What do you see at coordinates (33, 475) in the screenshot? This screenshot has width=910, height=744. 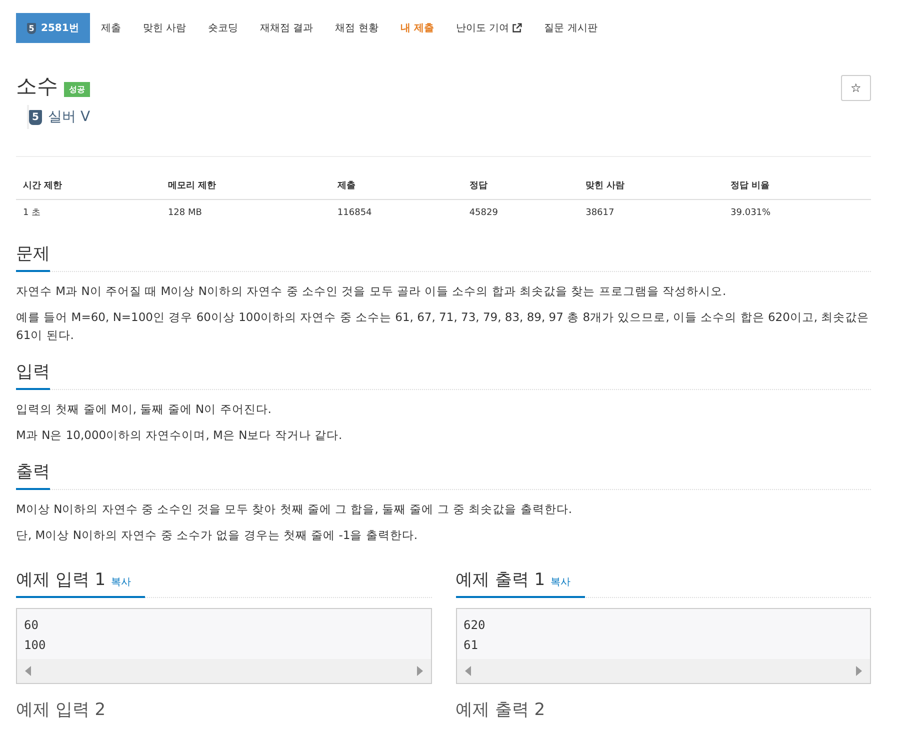 I see `section-heading: 출력` at bounding box center [33, 475].